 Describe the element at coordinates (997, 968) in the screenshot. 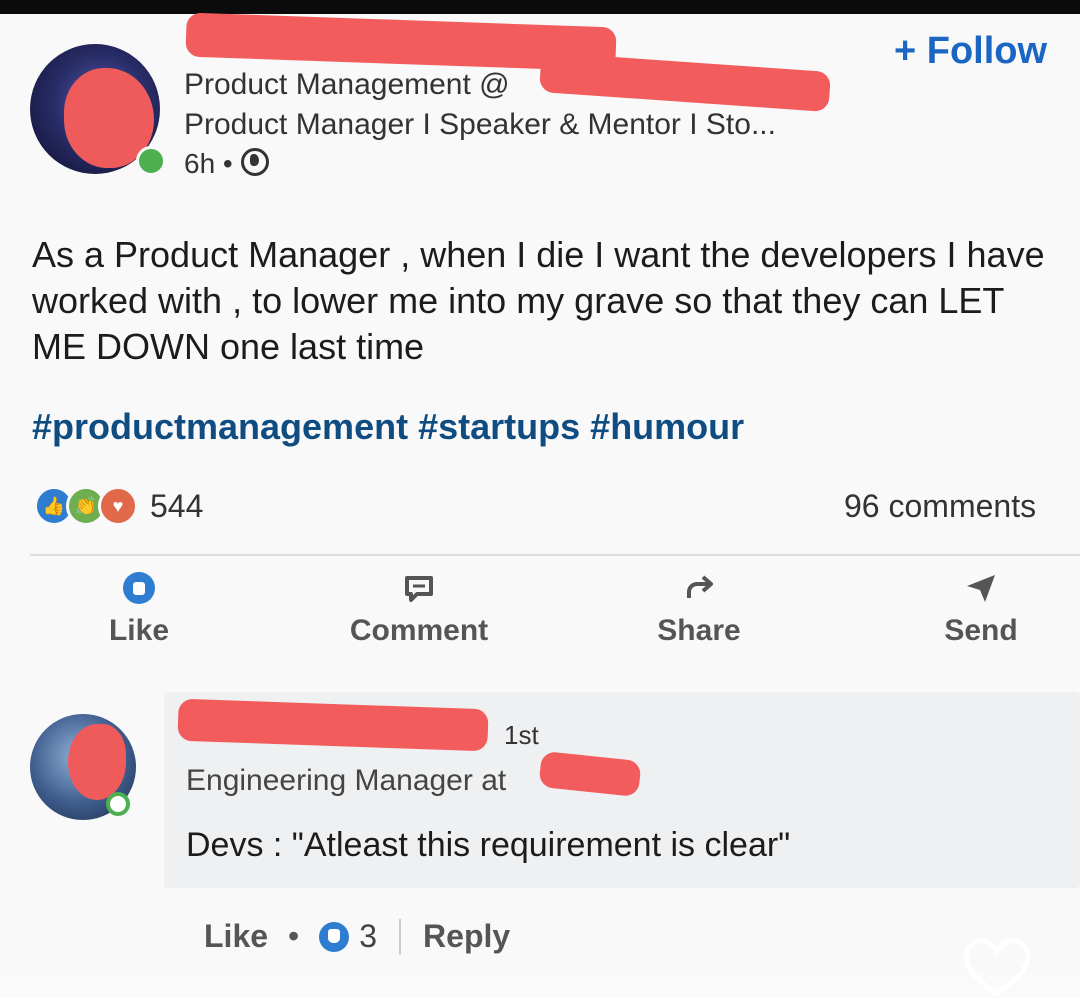

I see `heart-icon` at that location.